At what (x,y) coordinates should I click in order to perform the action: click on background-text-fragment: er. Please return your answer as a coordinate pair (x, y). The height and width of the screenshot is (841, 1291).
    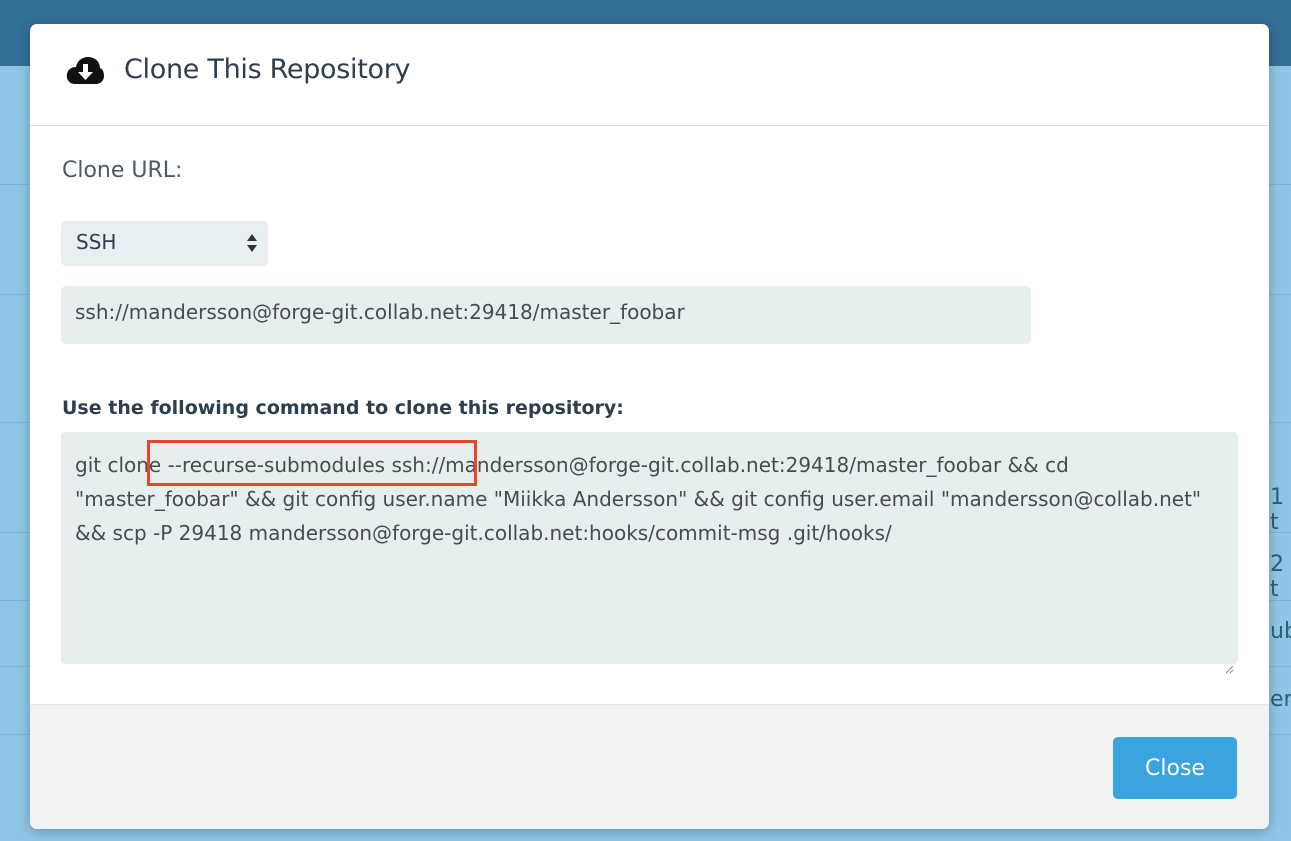
    Looking at the image, I should click on (1280, 699).